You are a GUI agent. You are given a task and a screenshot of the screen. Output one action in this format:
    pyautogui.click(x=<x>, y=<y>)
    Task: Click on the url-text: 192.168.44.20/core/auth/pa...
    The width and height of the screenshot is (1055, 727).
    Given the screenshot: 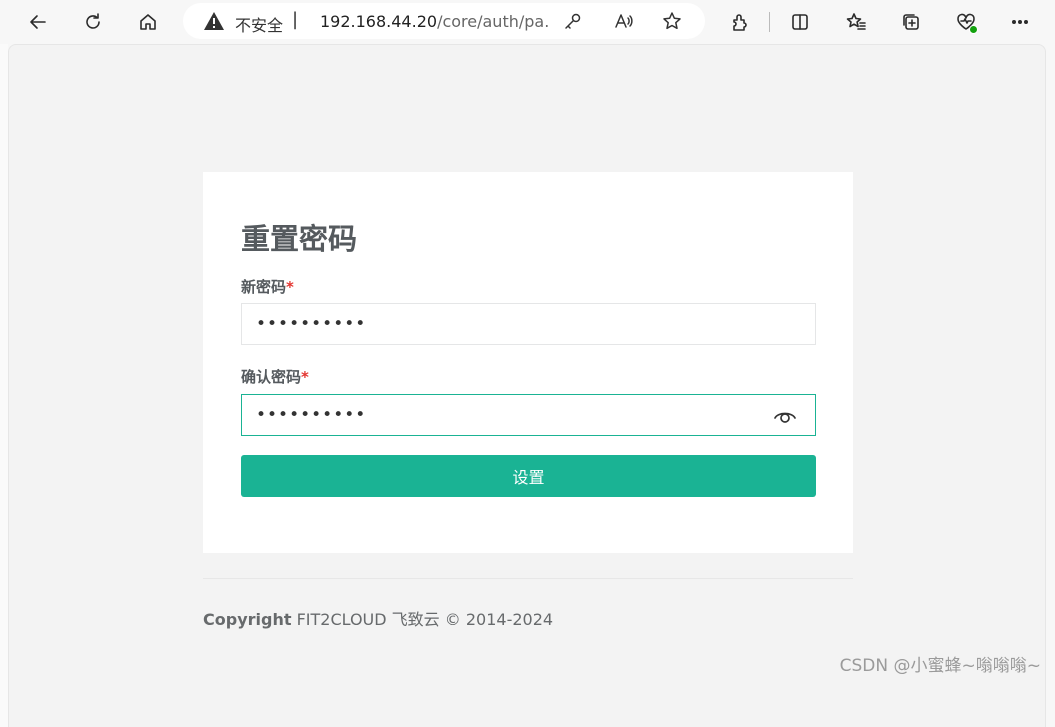 What is the action you would take?
    pyautogui.click(x=435, y=21)
    